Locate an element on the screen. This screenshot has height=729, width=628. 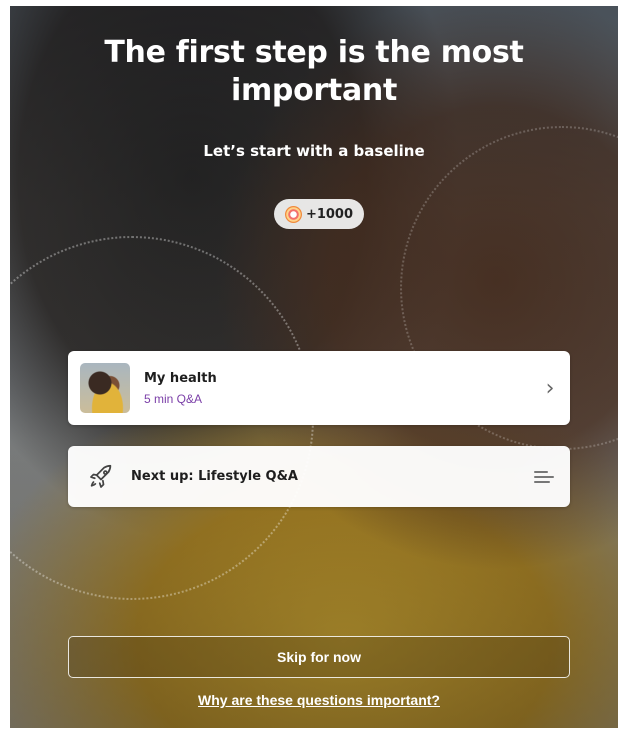
my-health-card: My health 5 min Q&A › is located at coordinates (319, 388).